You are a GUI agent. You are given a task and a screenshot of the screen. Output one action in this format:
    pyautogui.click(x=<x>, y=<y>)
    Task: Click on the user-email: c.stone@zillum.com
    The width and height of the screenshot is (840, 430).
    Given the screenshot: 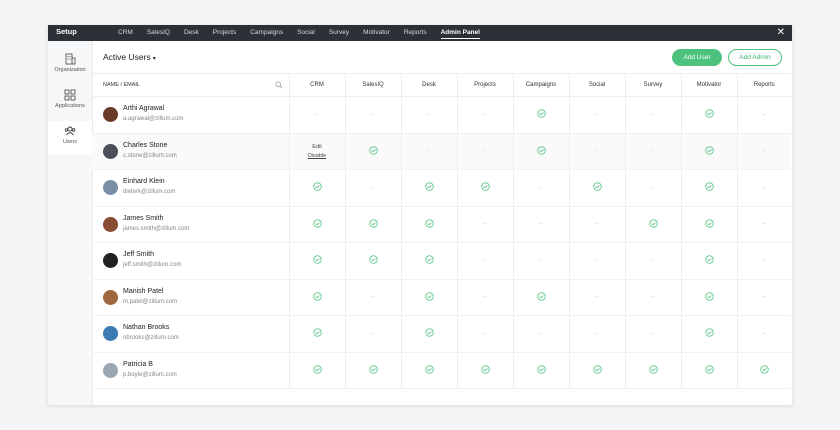 What is the action you would take?
    pyautogui.click(x=150, y=155)
    